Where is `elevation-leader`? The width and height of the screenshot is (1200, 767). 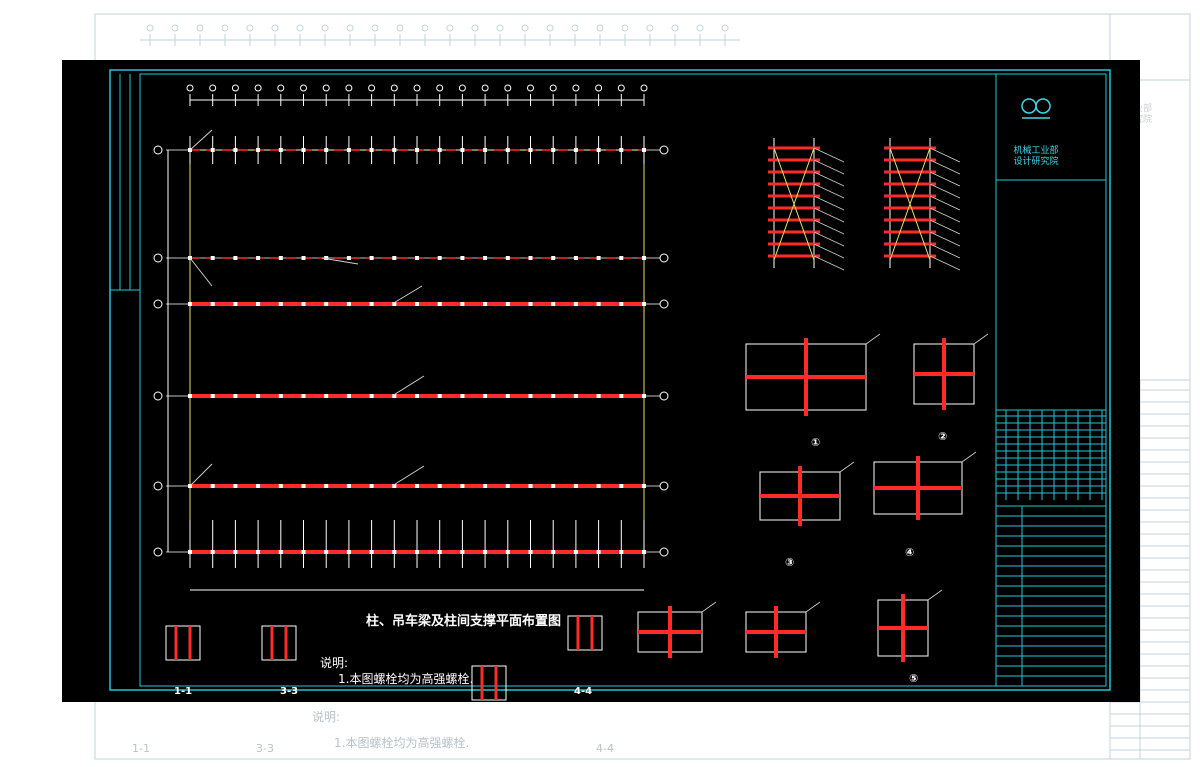 elevation-leader is located at coordinates (945, 263).